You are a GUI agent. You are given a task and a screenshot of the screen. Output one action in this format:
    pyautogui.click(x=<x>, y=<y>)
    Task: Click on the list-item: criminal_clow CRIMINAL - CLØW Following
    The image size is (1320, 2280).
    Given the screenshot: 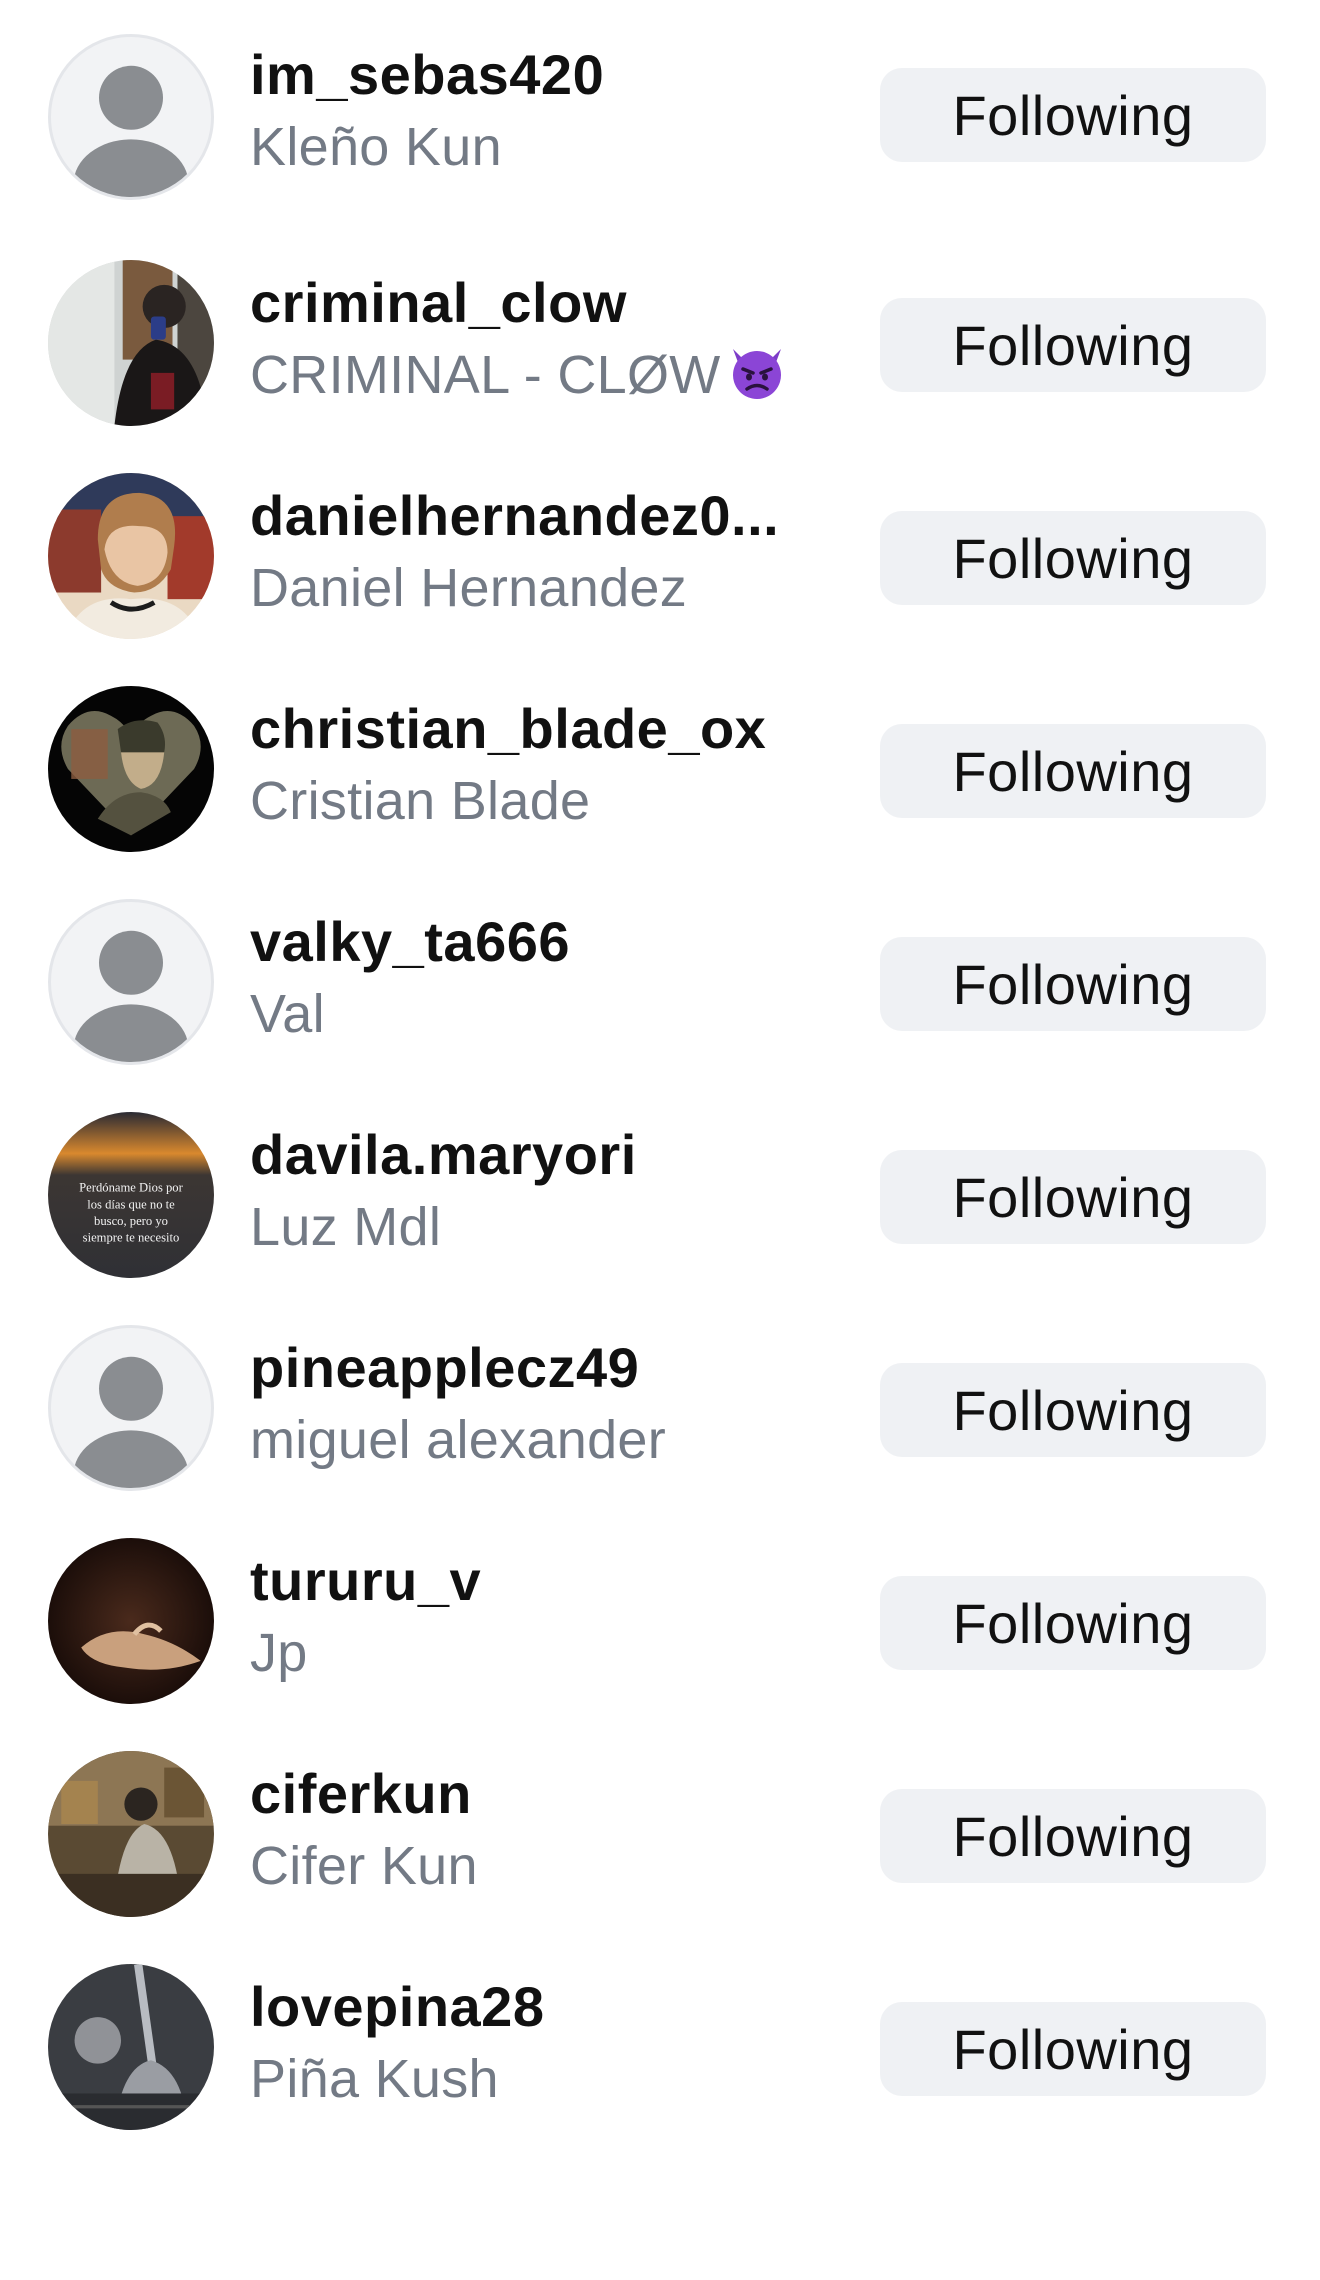 What is the action you would take?
    pyautogui.click(x=660, y=336)
    